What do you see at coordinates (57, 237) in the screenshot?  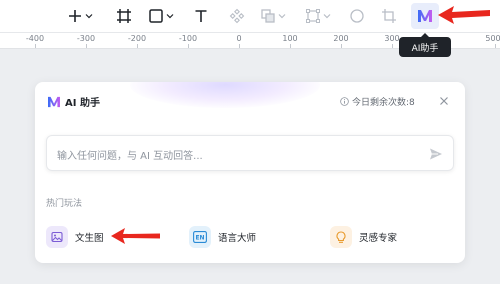 I see `image-icon` at bounding box center [57, 237].